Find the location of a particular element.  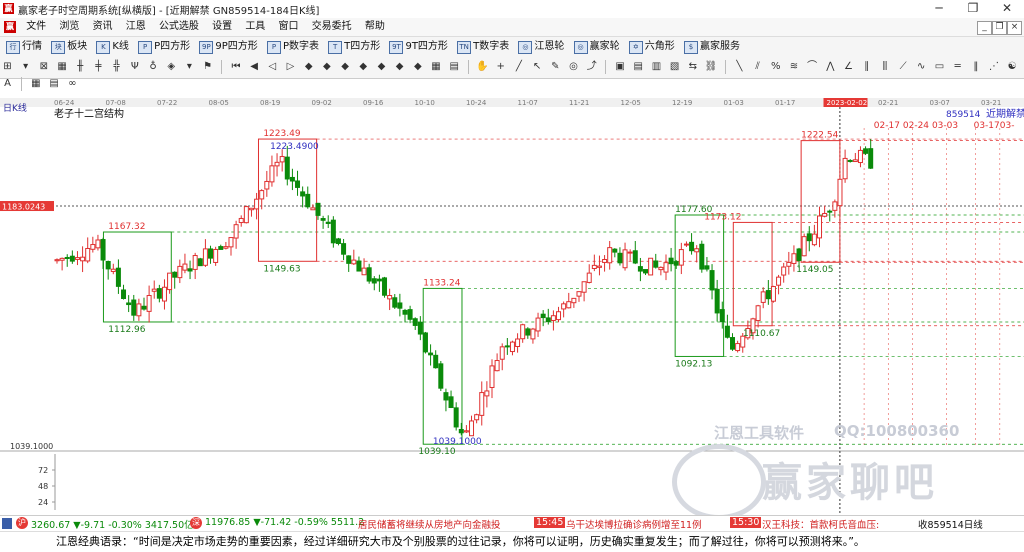

grid-icon: ▦ is located at coordinates (62, 67).